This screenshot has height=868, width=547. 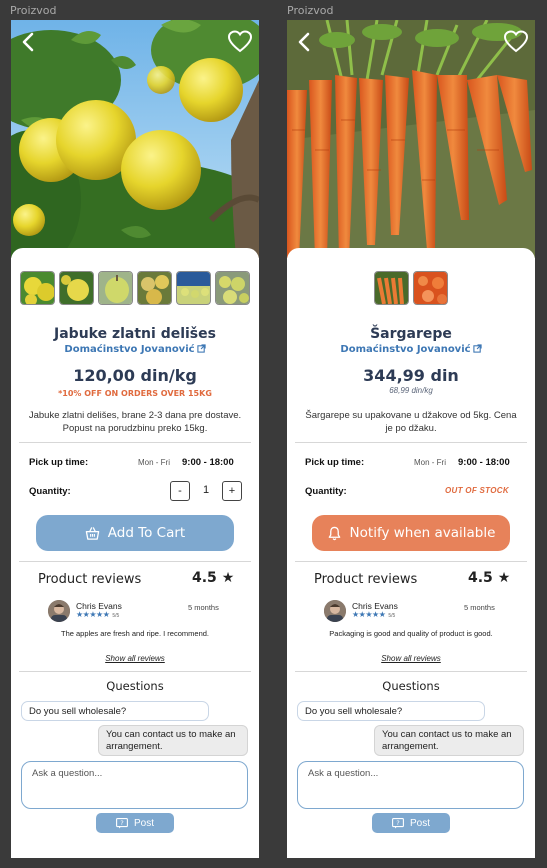 I want to click on increase-quantity-button: +, so click(x=232, y=491).